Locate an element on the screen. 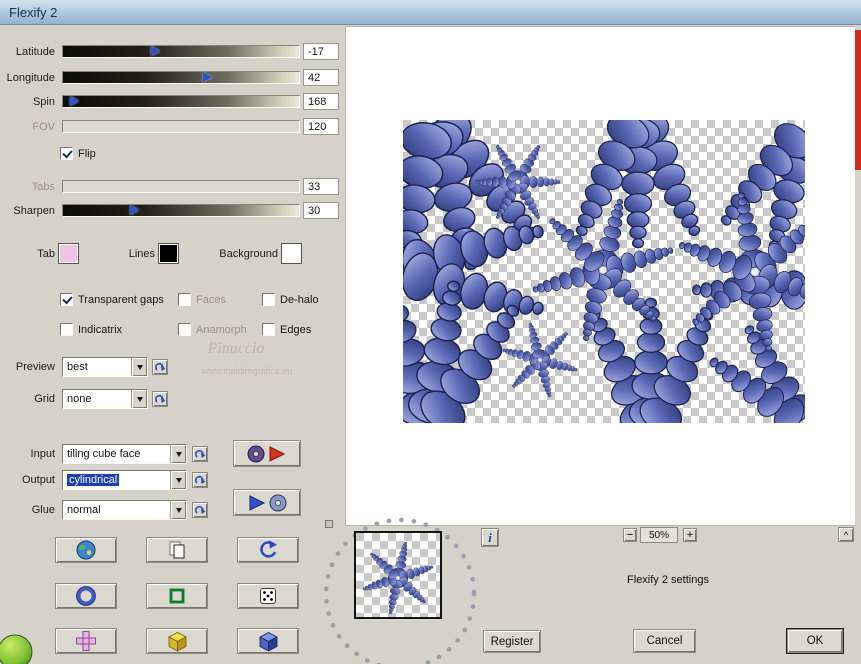 This screenshot has width=861, height=664. grid-cycle-button is located at coordinates (160, 399).